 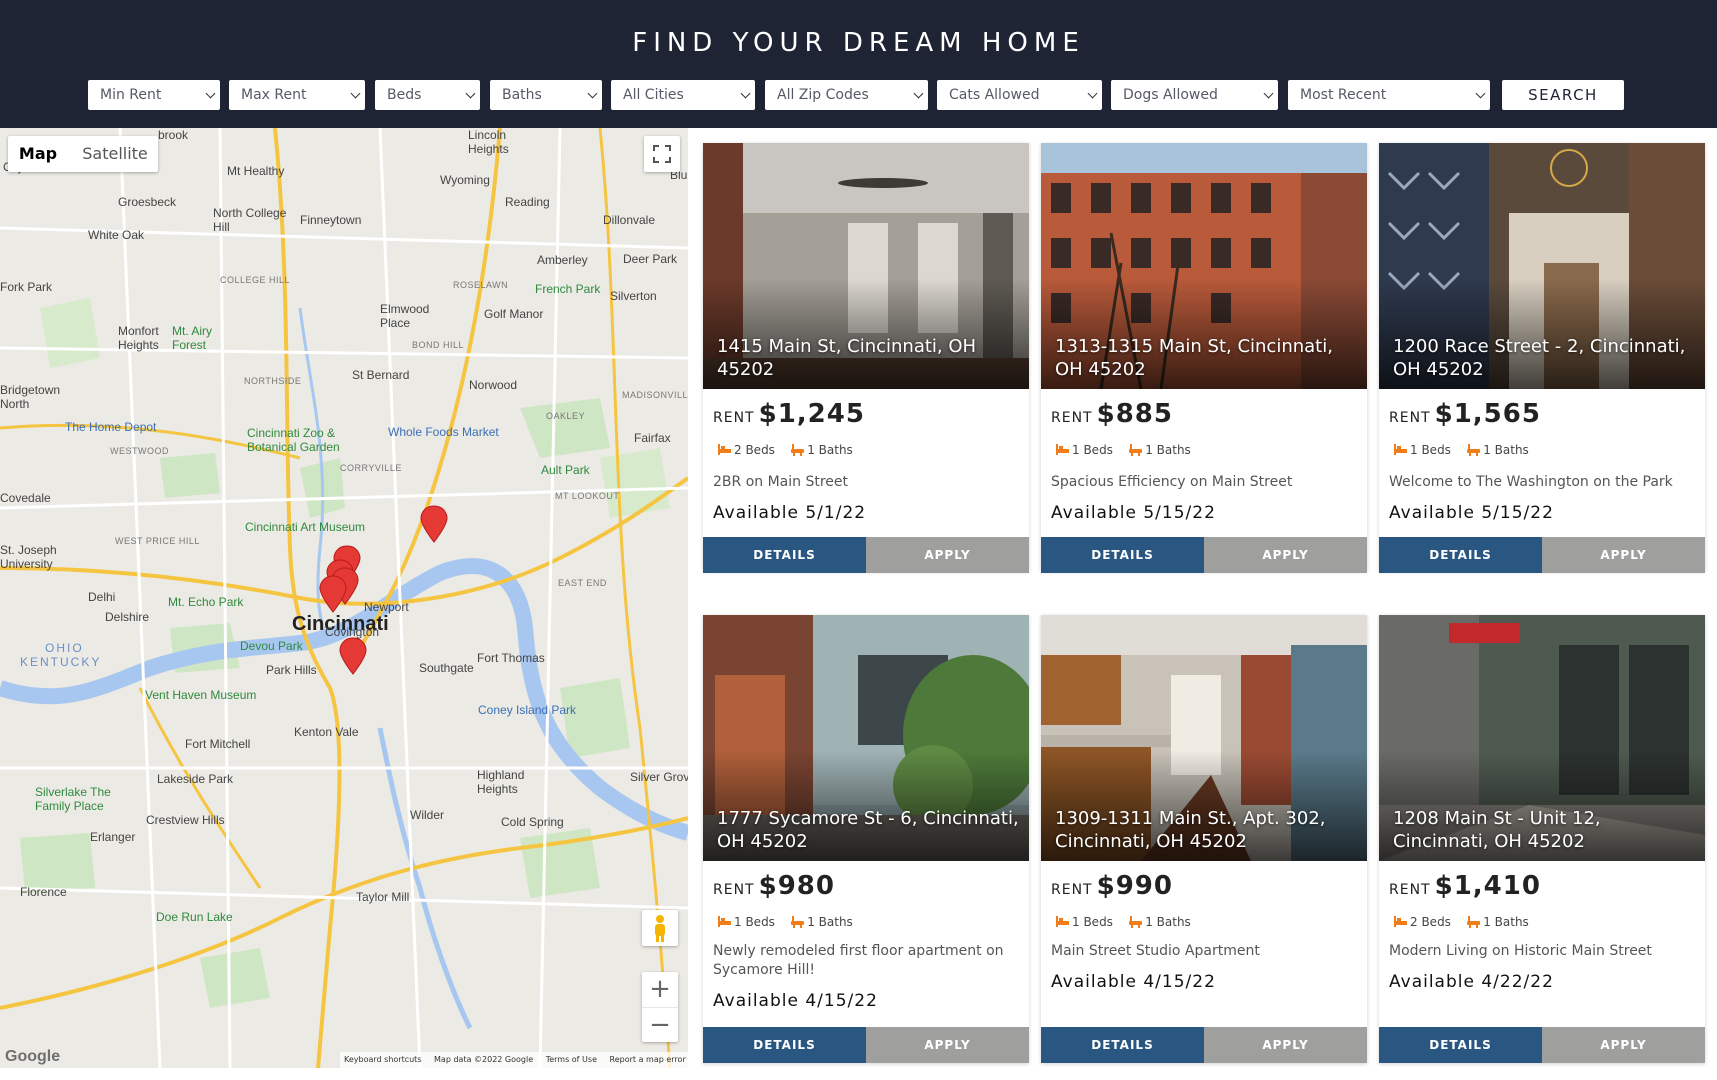 I want to click on listing-address: 1313-1315 Main St, Cincinnati, OH 45202, so click(x=1194, y=358).